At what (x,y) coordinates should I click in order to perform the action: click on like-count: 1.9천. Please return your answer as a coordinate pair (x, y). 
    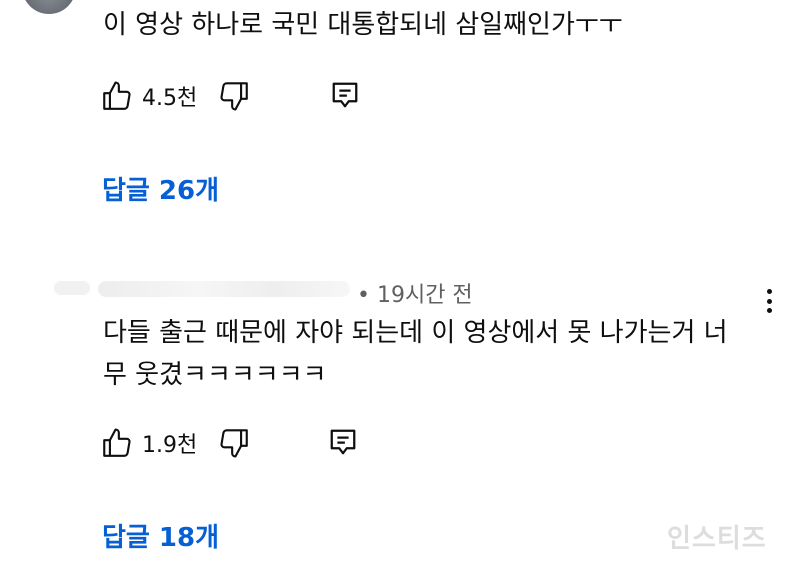
    Looking at the image, I should click on (170, 445).